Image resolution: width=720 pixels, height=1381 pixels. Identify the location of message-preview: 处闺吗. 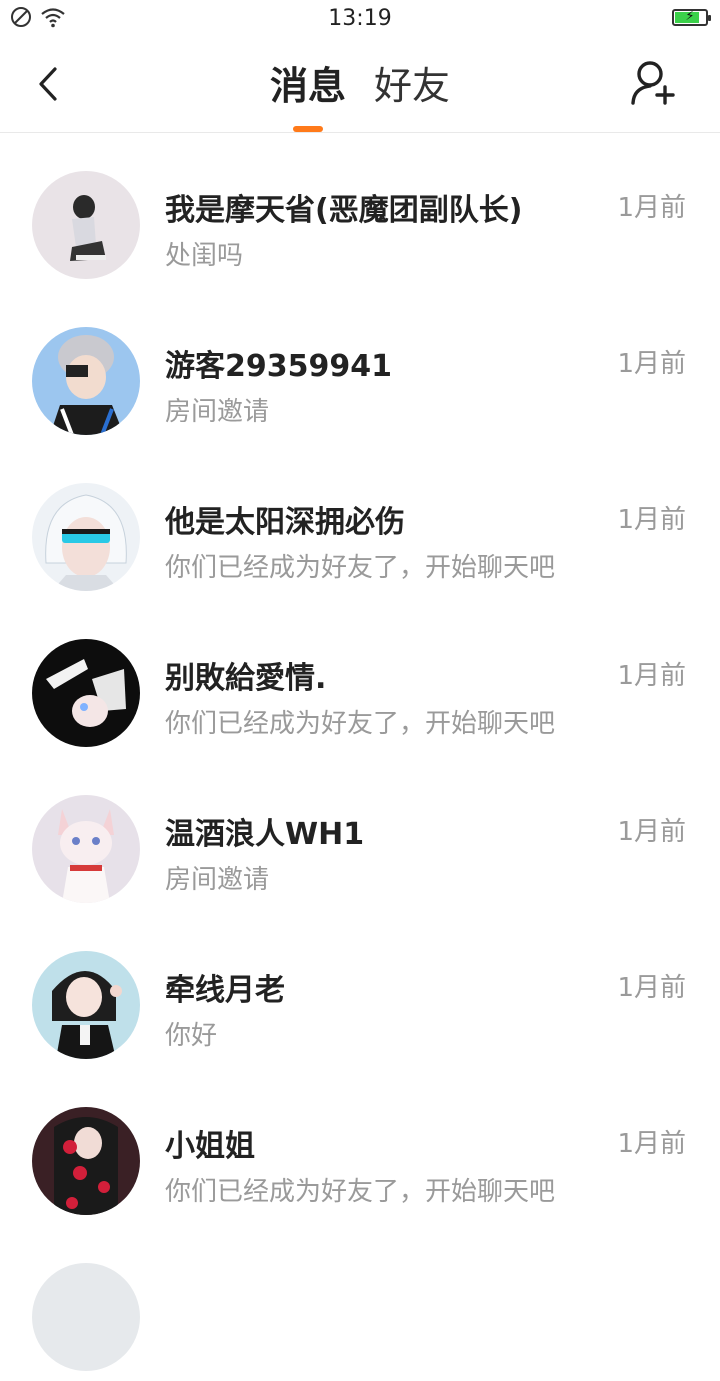
(204, 256).